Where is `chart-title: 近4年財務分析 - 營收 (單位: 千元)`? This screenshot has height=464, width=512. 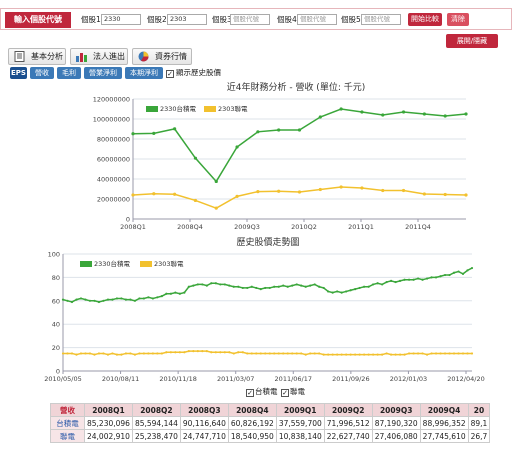 chart-title: 近4年財務分析 - 營收 (單位: 千元) is located at coordinates (296, 87).